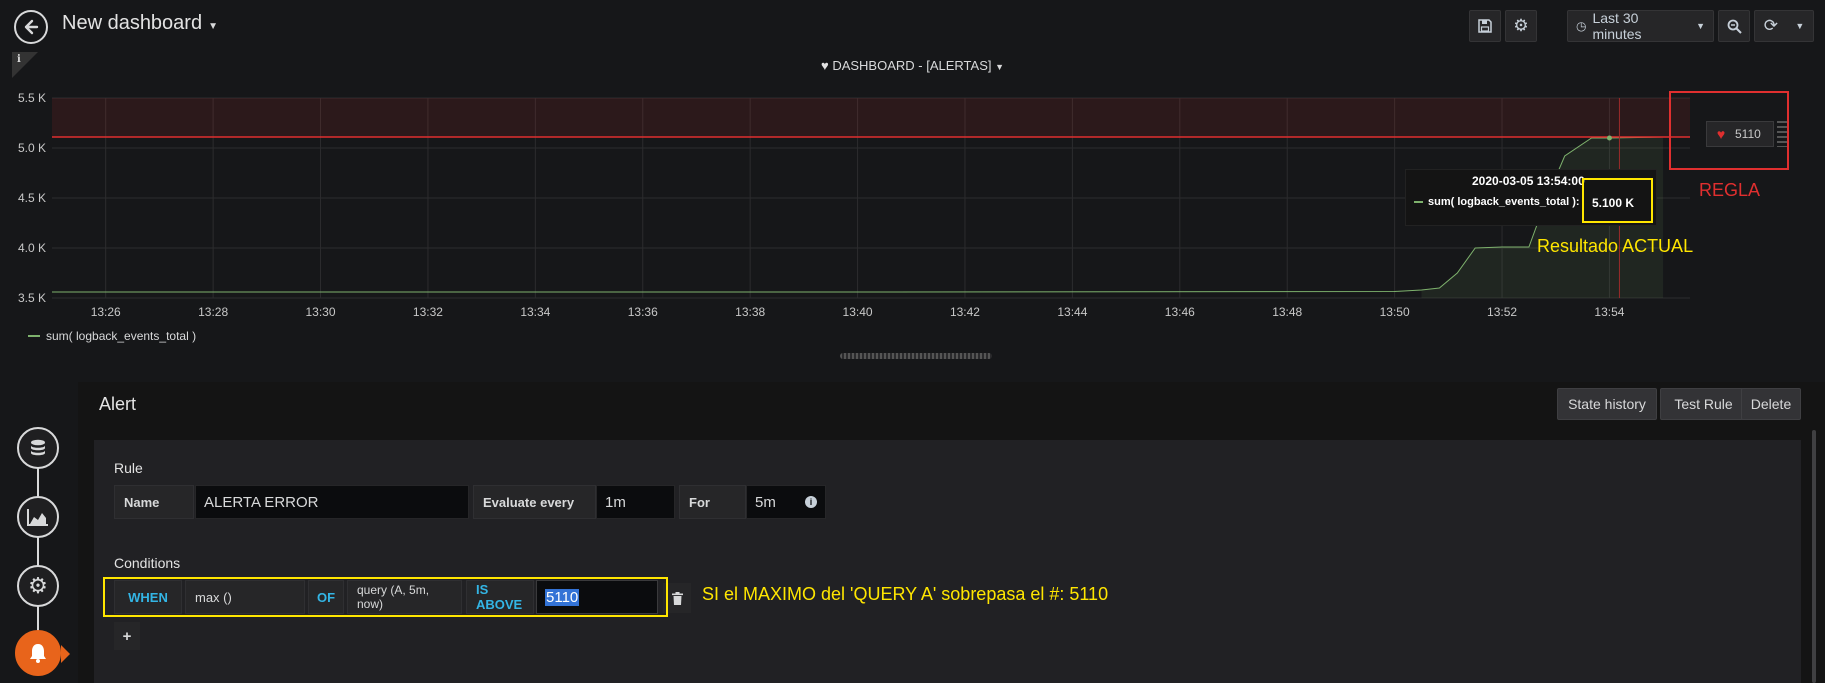  I want to click on sidenav-alert, so click(38, 653).